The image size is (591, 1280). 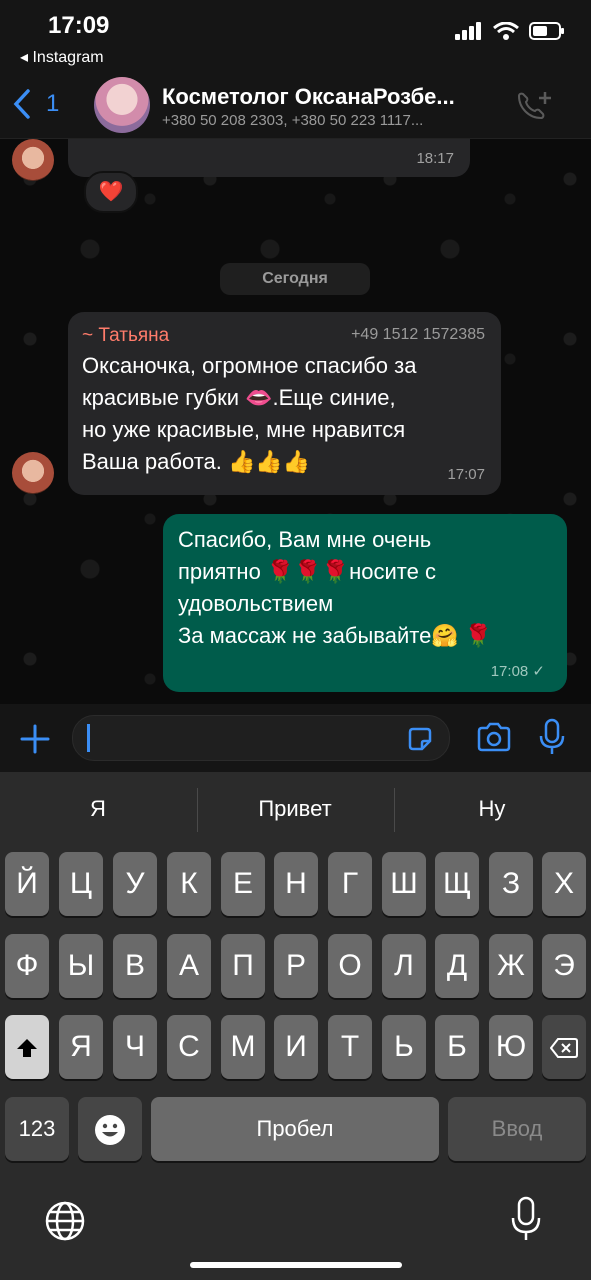 I want to click on chevron-left-icon, so click(x=21, y=104).